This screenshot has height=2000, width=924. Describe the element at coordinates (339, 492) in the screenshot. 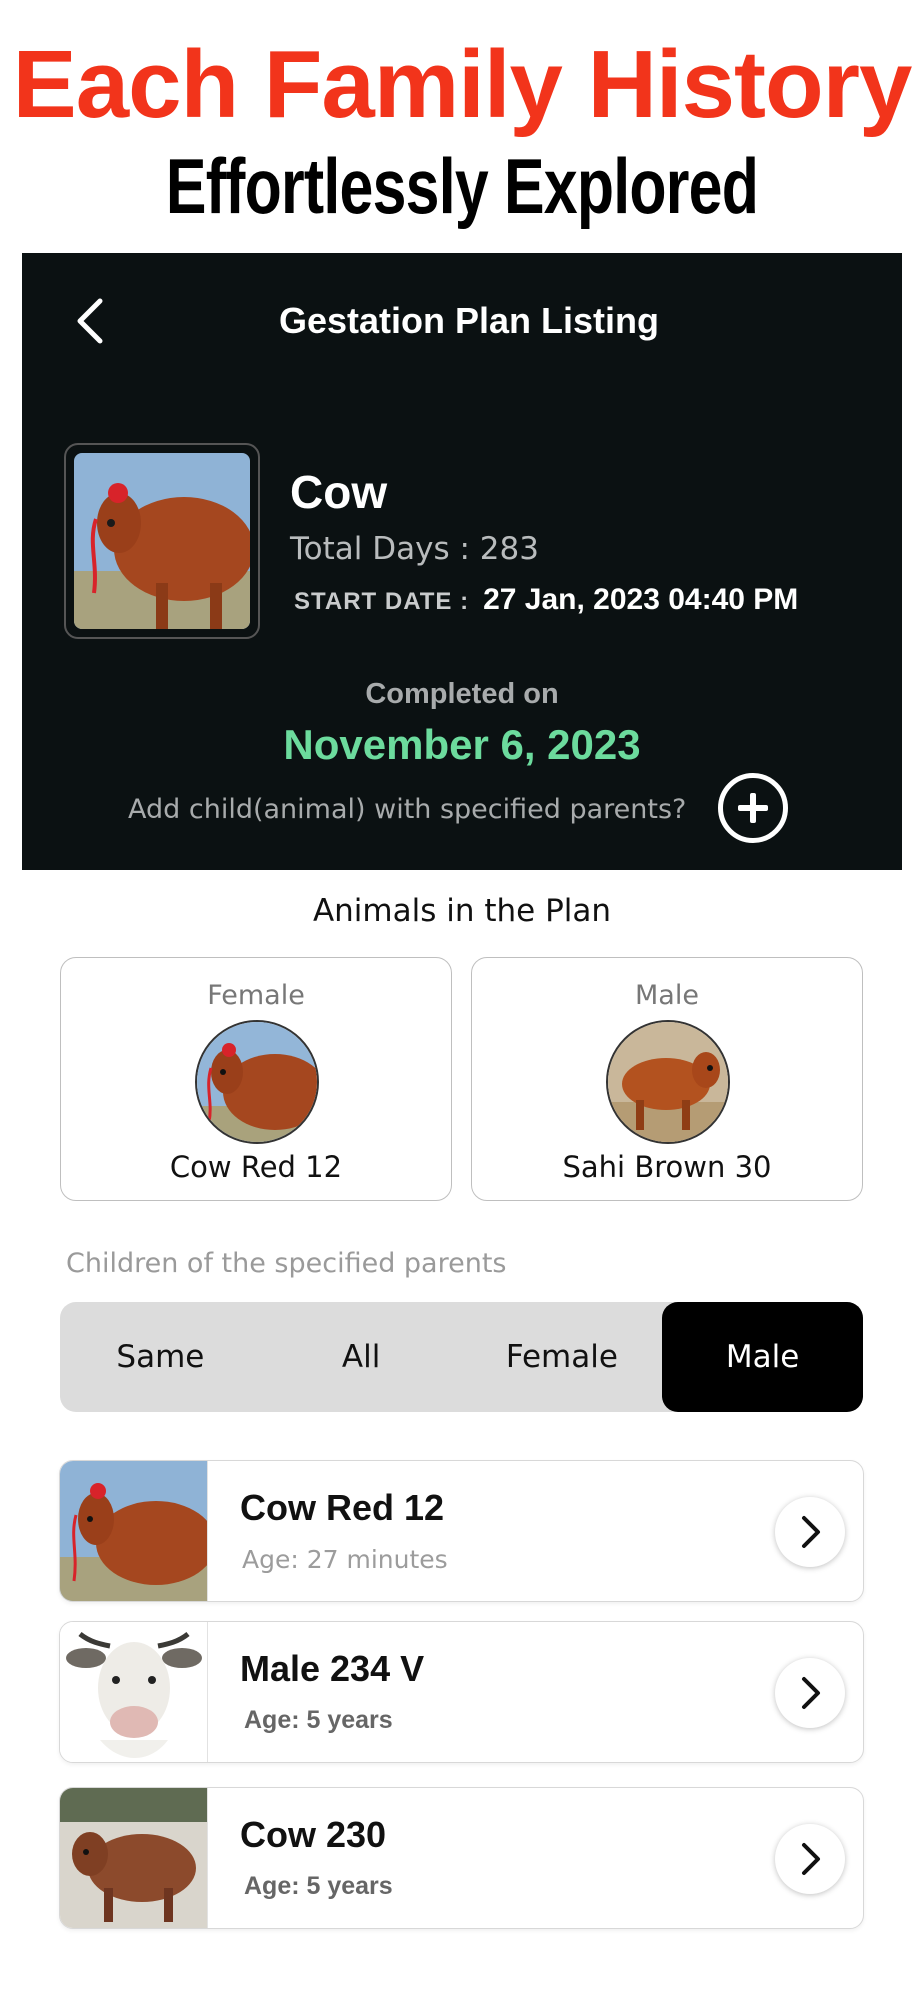

I see `animal-name: Cow` at that location.